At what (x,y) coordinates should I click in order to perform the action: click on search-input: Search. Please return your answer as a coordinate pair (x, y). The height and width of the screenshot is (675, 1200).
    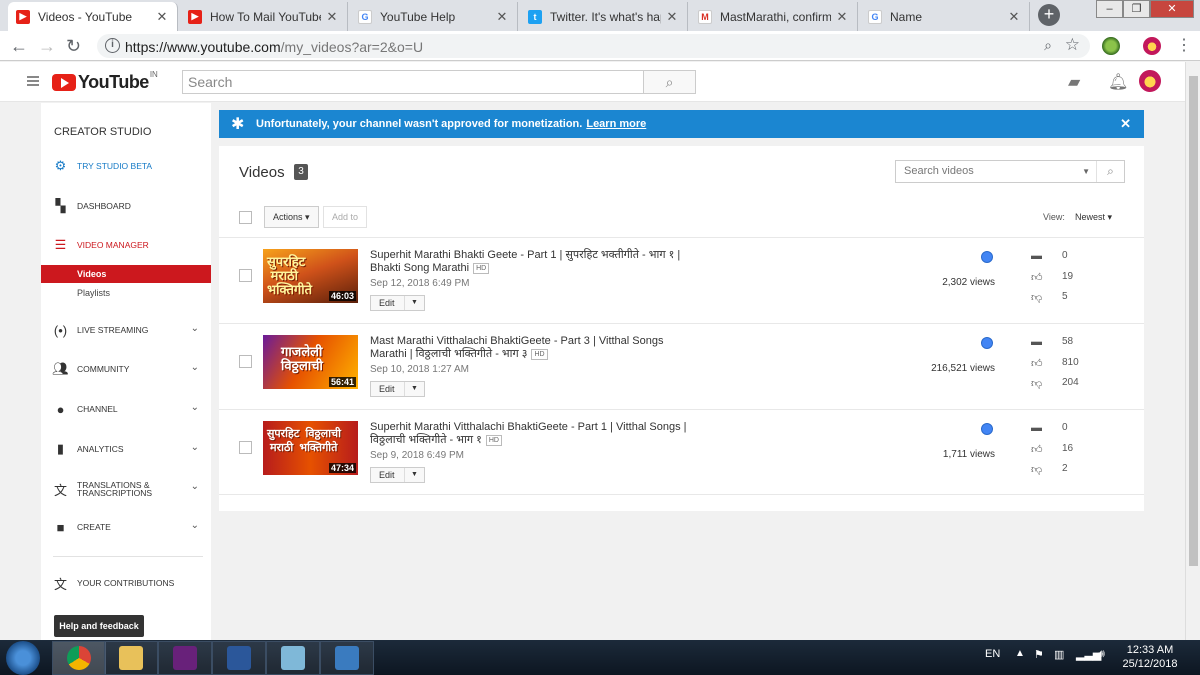
    Looking at the image, I should click on (413, 82).